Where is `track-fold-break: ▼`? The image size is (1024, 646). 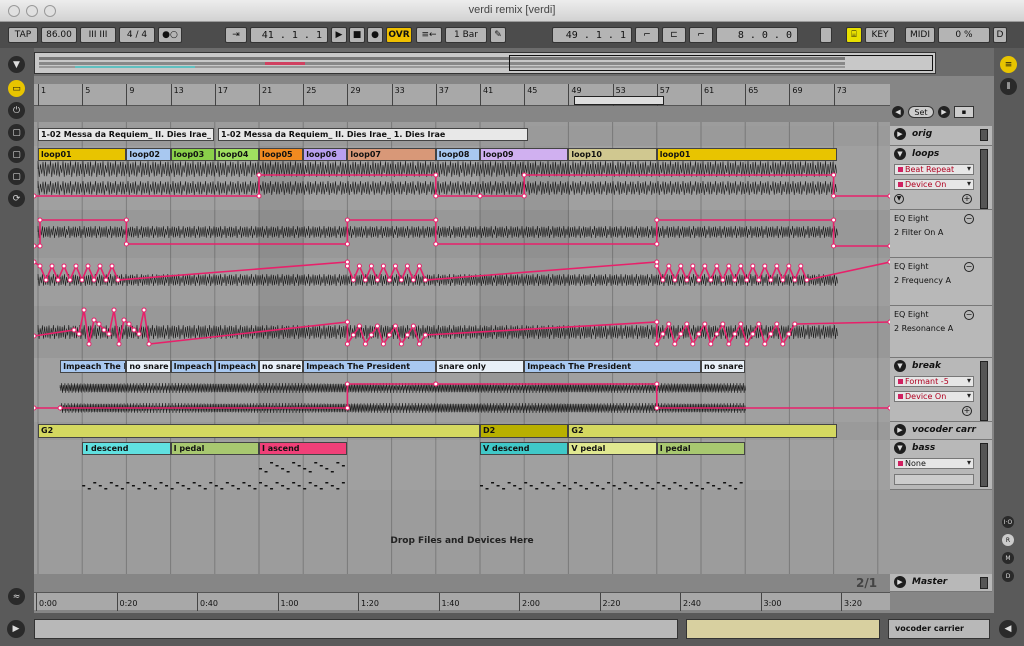 track-fold-break: ▼ is located at coordinates (900, 366).